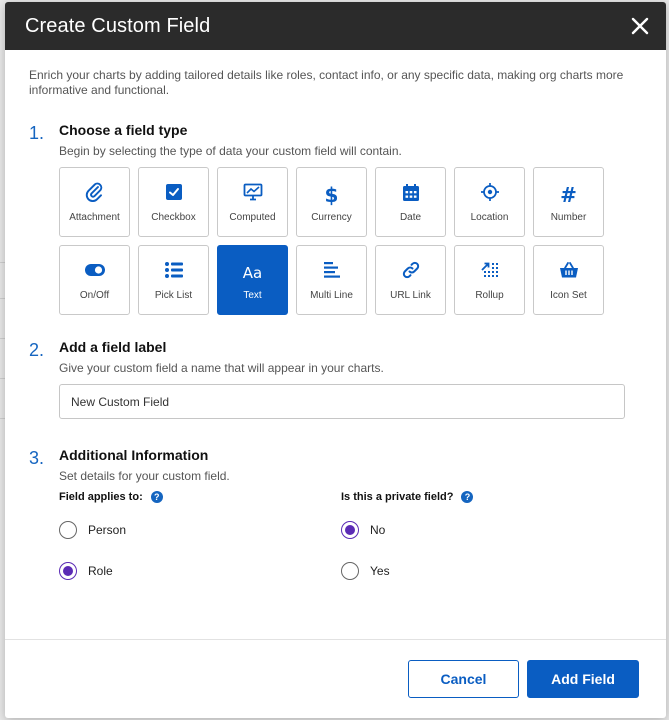  I want to click on close-icon, so click(640, 26).